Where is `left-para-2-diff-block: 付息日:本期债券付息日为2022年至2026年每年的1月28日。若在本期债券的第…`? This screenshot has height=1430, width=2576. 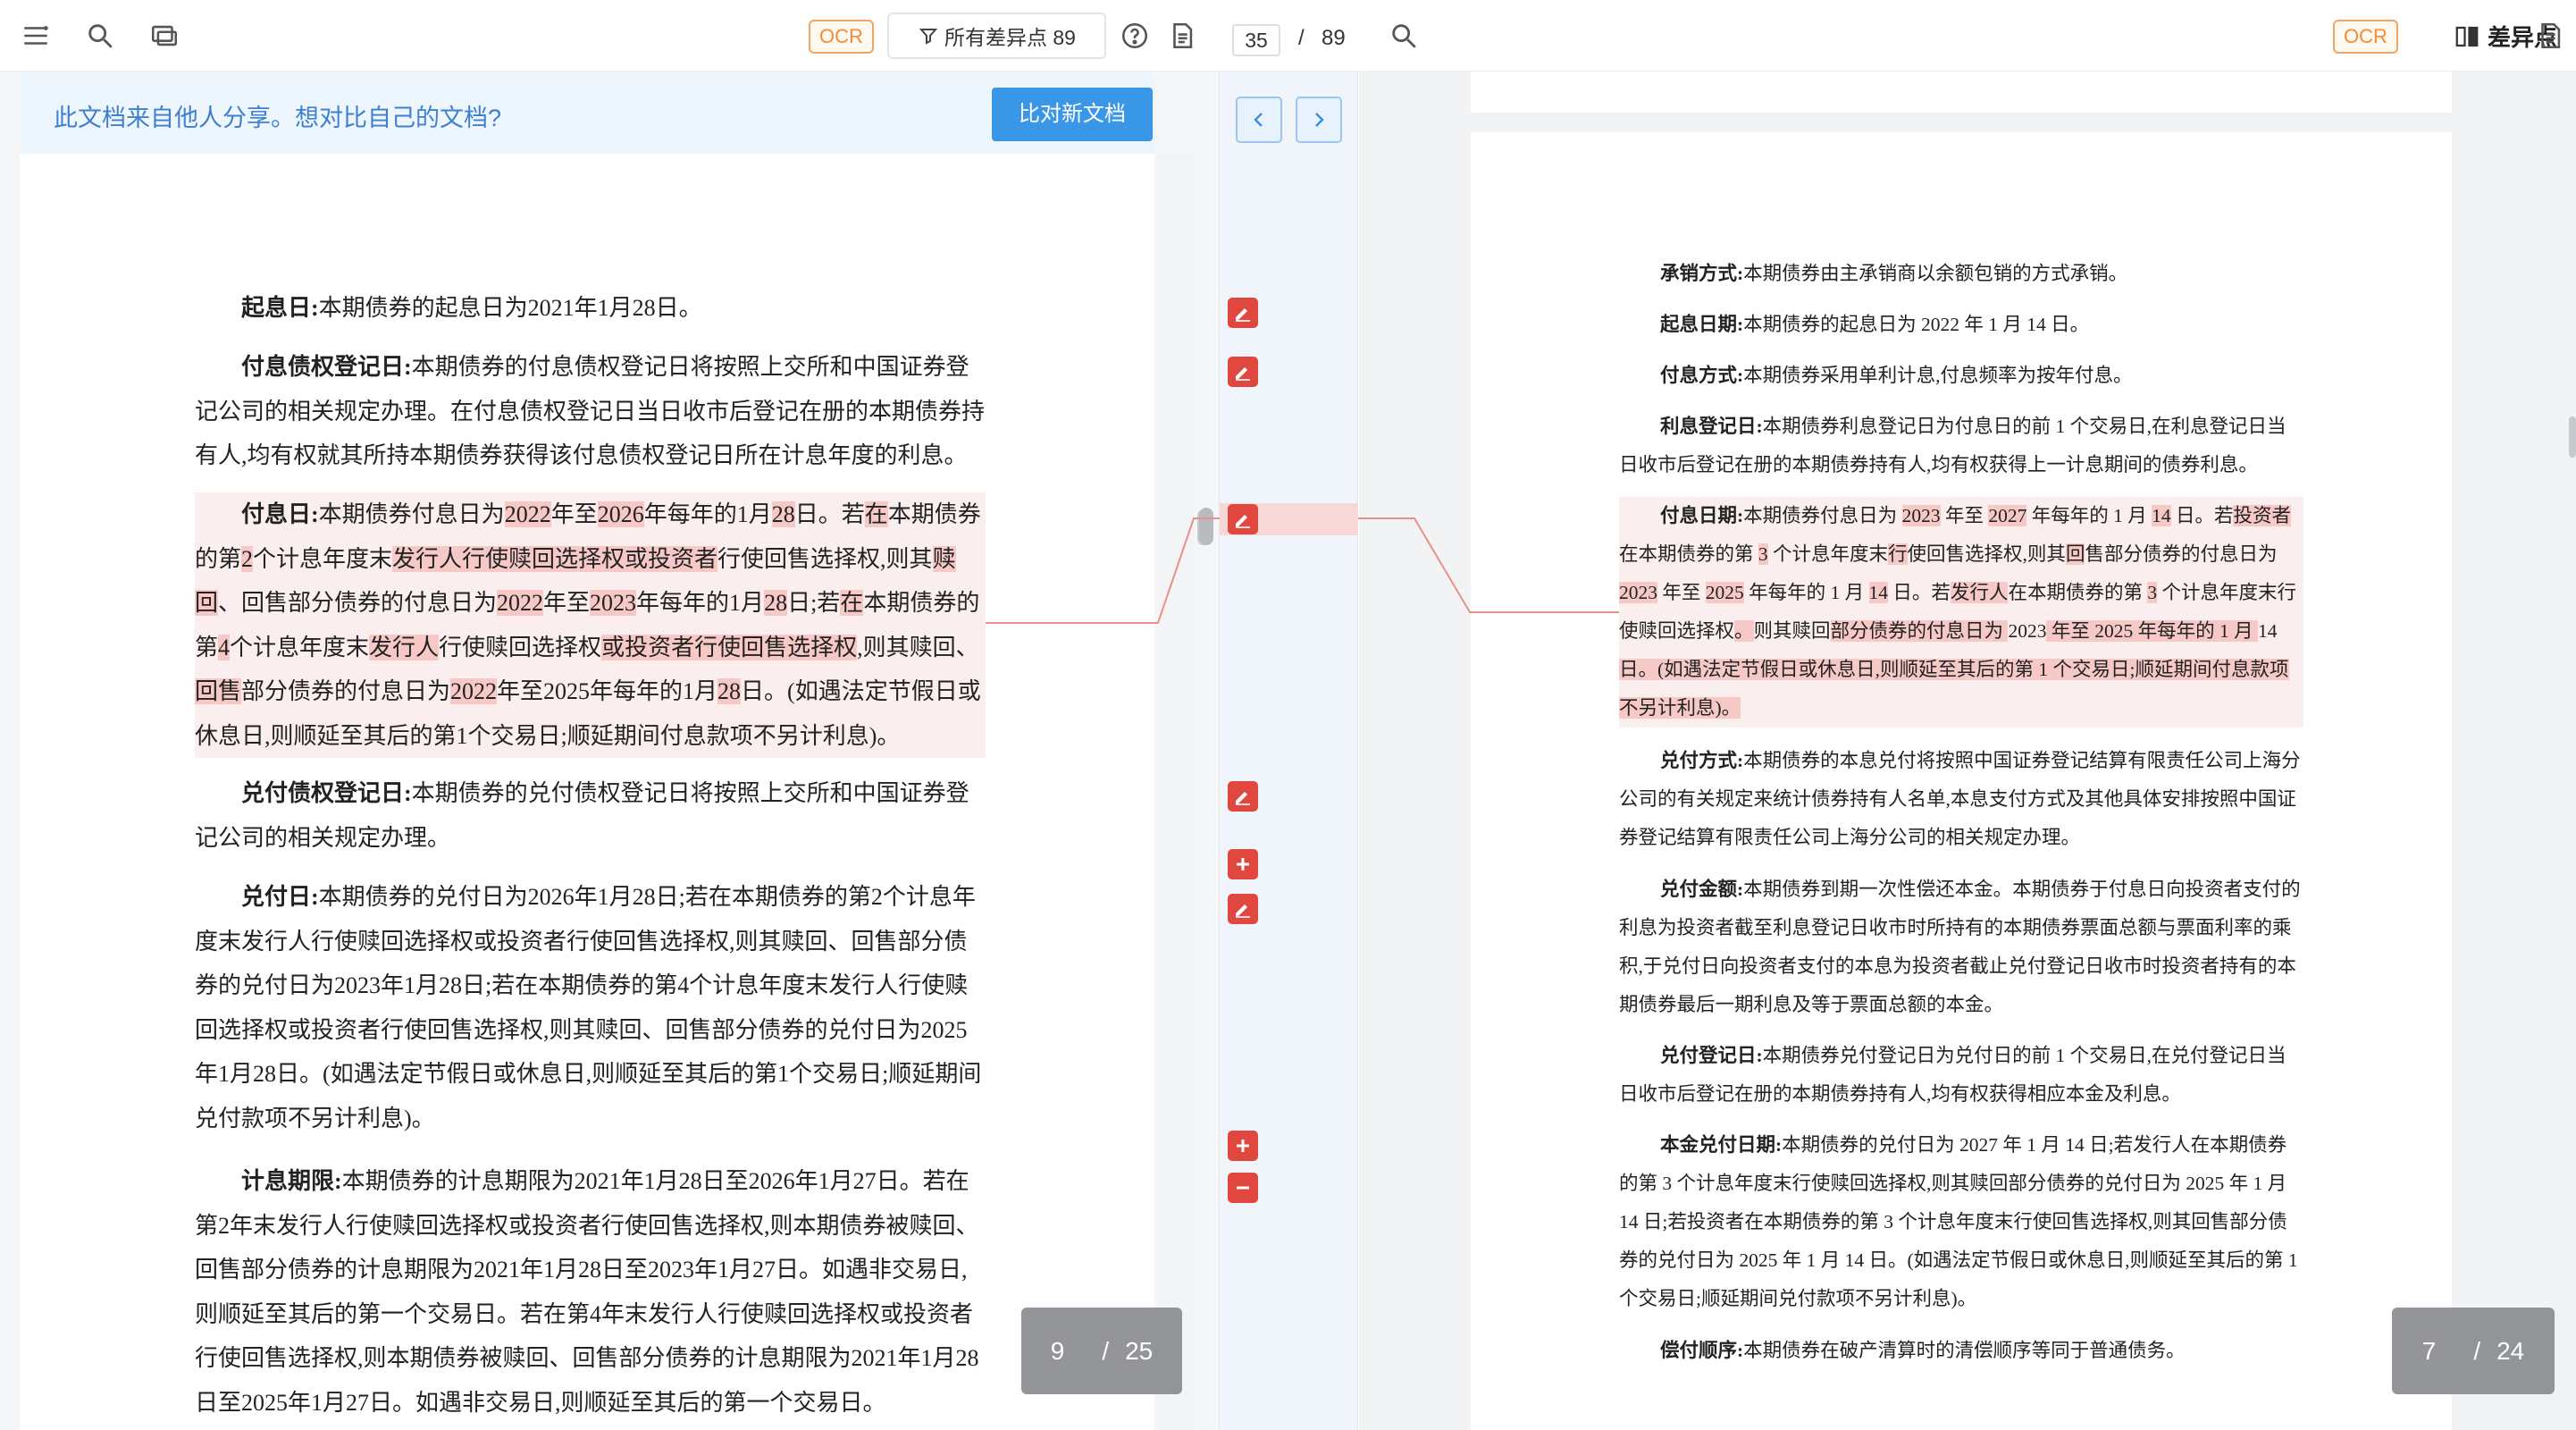
left-para-2-diff-block: 付息日:本期债券付息日为2022年至2026年每年的1月28日。若在本期债券的第… is located at coordinates (590, 625).